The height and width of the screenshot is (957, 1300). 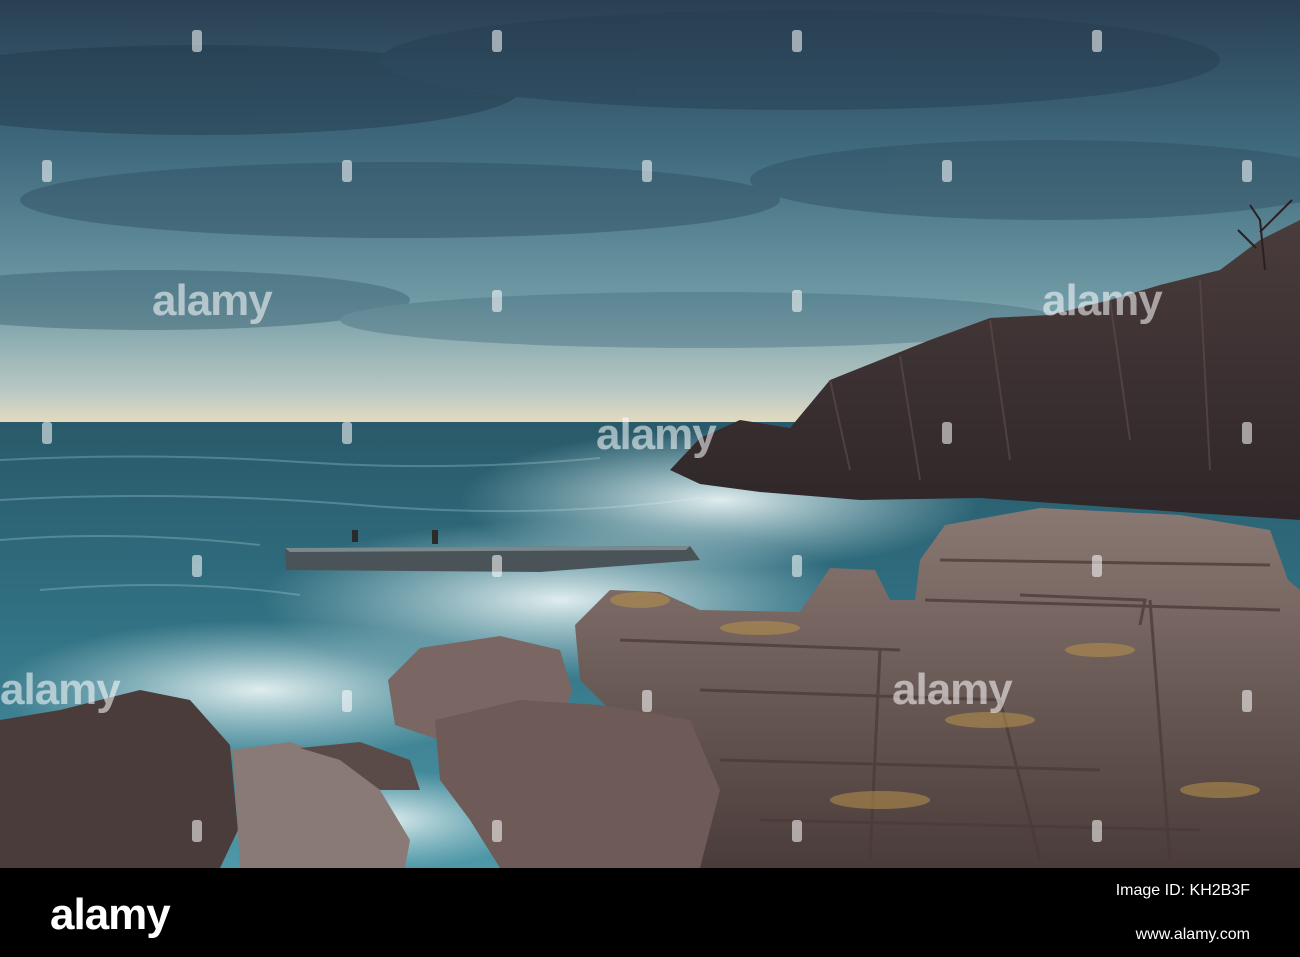 What do you see at coordinates (650, 912) in the screenshot?
I see `stock-footer-bar: alamy Image ID: KH2B3F www.alamy.com` at bounding box center [650, 912].